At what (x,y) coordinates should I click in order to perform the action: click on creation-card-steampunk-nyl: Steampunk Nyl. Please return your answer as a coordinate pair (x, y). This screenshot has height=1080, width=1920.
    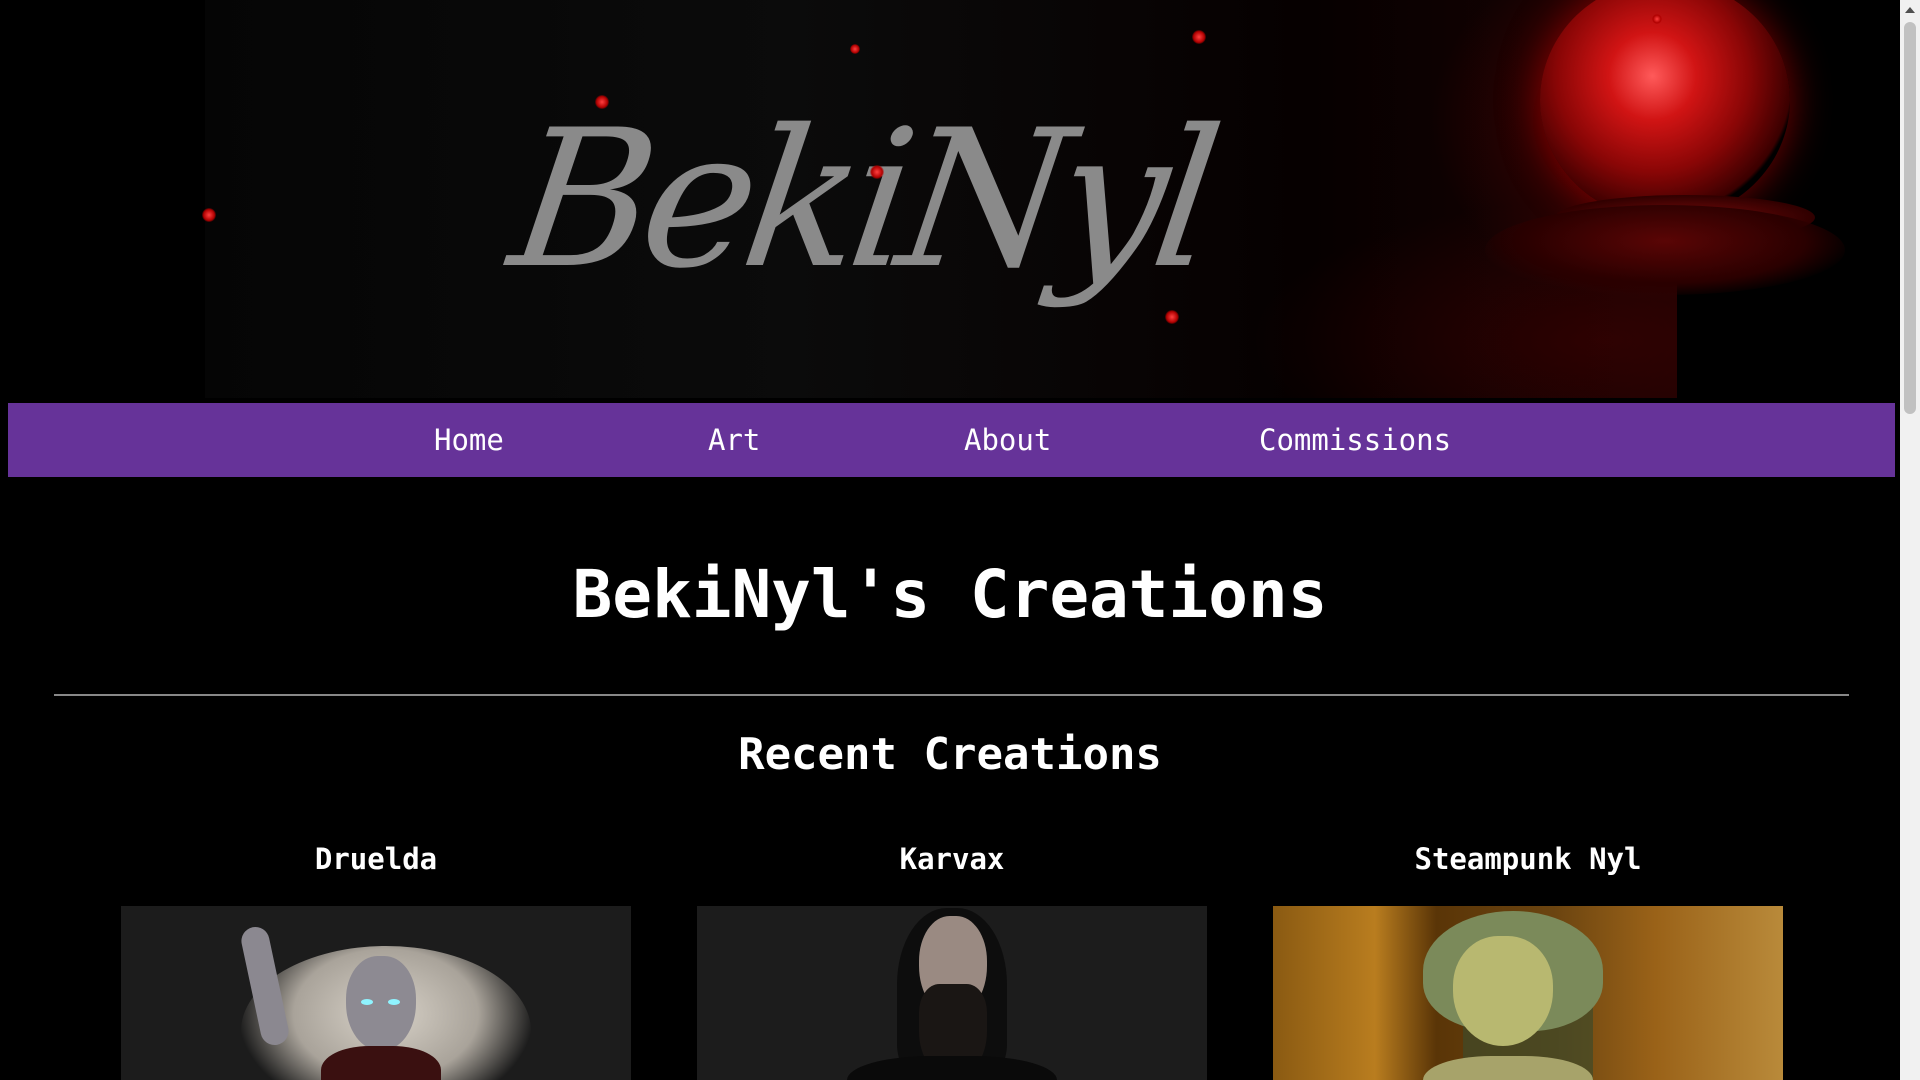
    Looking at the image, I should click on (1528, 957).